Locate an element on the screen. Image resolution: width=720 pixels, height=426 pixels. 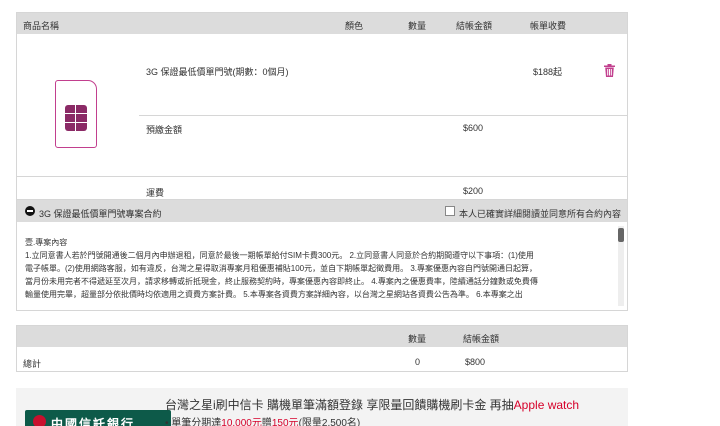
promo-title-main: 台灣之星i刷中信卡 購機單筆滿額登錄 享限量回饋購機刷卡金 再抽 is located at coordinates (339, 405).